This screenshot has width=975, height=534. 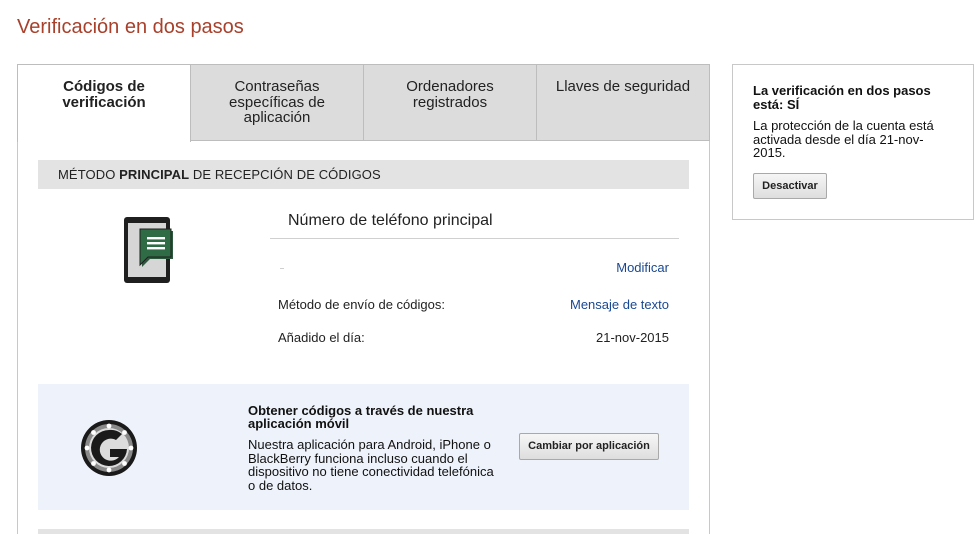 What do you see at coordinates (842, 97) in the screenshot?
I see `status-title: La verificación en dos pasos está: SÍ` at bounding box center [842, 97].